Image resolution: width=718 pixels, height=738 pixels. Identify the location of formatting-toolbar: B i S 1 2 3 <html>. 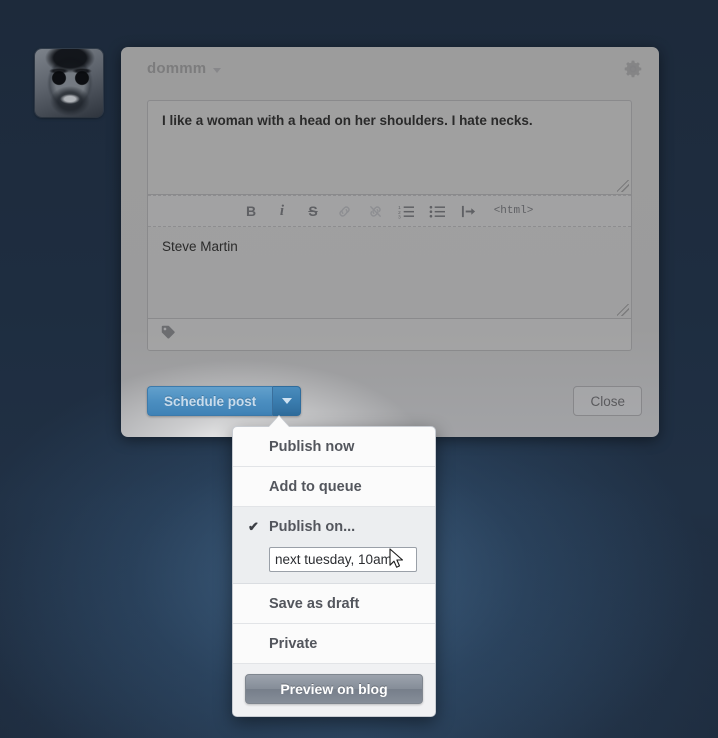
(389, 211).